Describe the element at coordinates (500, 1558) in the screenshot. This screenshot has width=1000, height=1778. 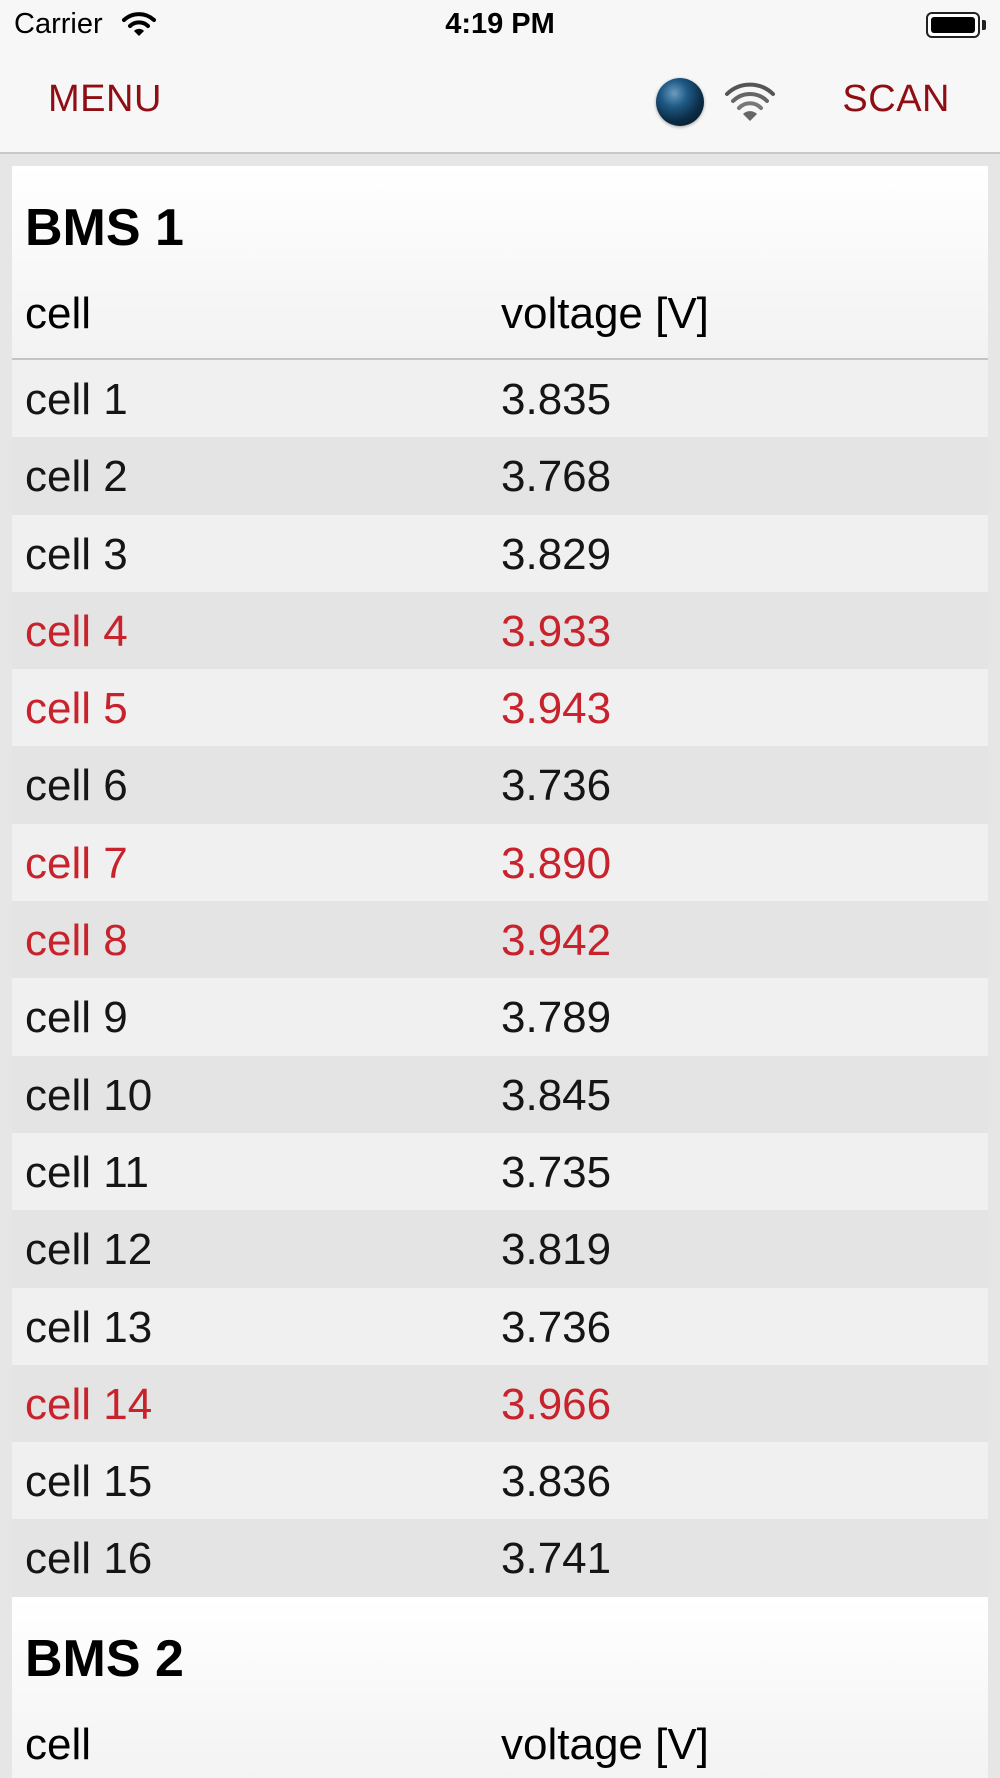
I see `table-row: cell 16 3.741` at that location.